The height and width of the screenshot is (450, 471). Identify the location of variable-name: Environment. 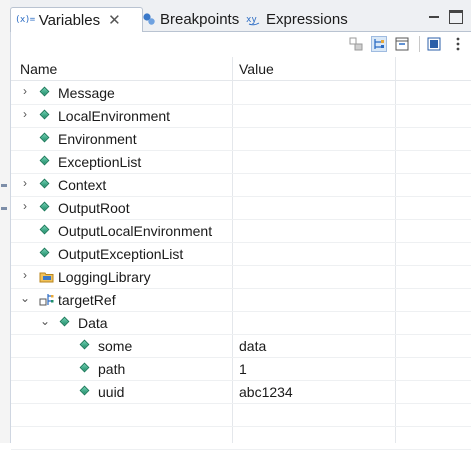
(97, 139).